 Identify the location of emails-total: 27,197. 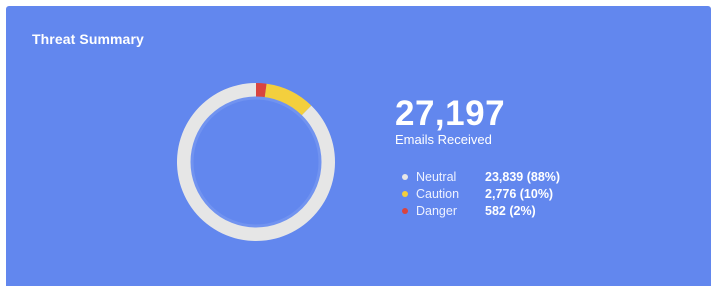
(450, 113).